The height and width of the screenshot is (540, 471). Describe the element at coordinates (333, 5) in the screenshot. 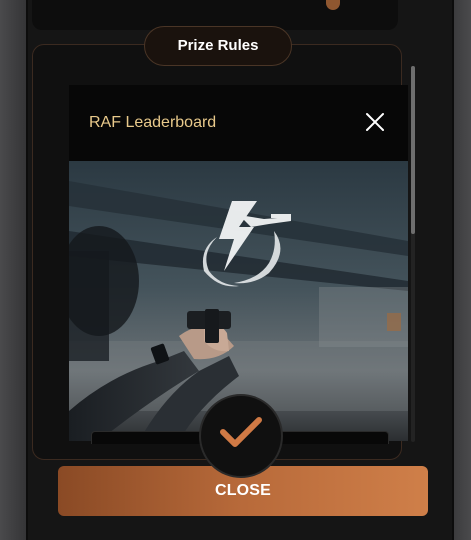

I see `top-indicator` at that location.